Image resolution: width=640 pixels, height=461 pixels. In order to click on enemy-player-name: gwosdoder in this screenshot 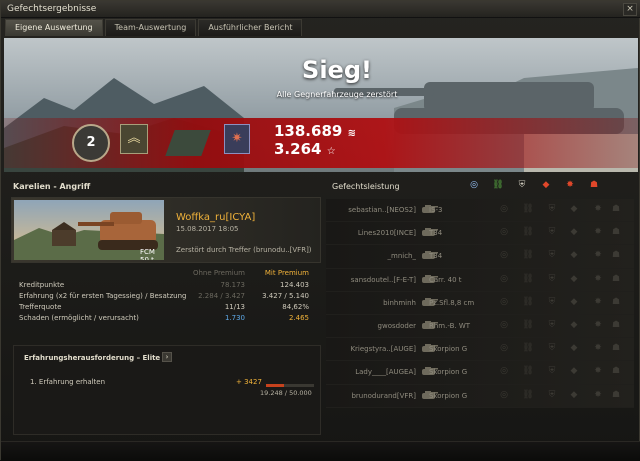, I will do `click(396, 325)`.